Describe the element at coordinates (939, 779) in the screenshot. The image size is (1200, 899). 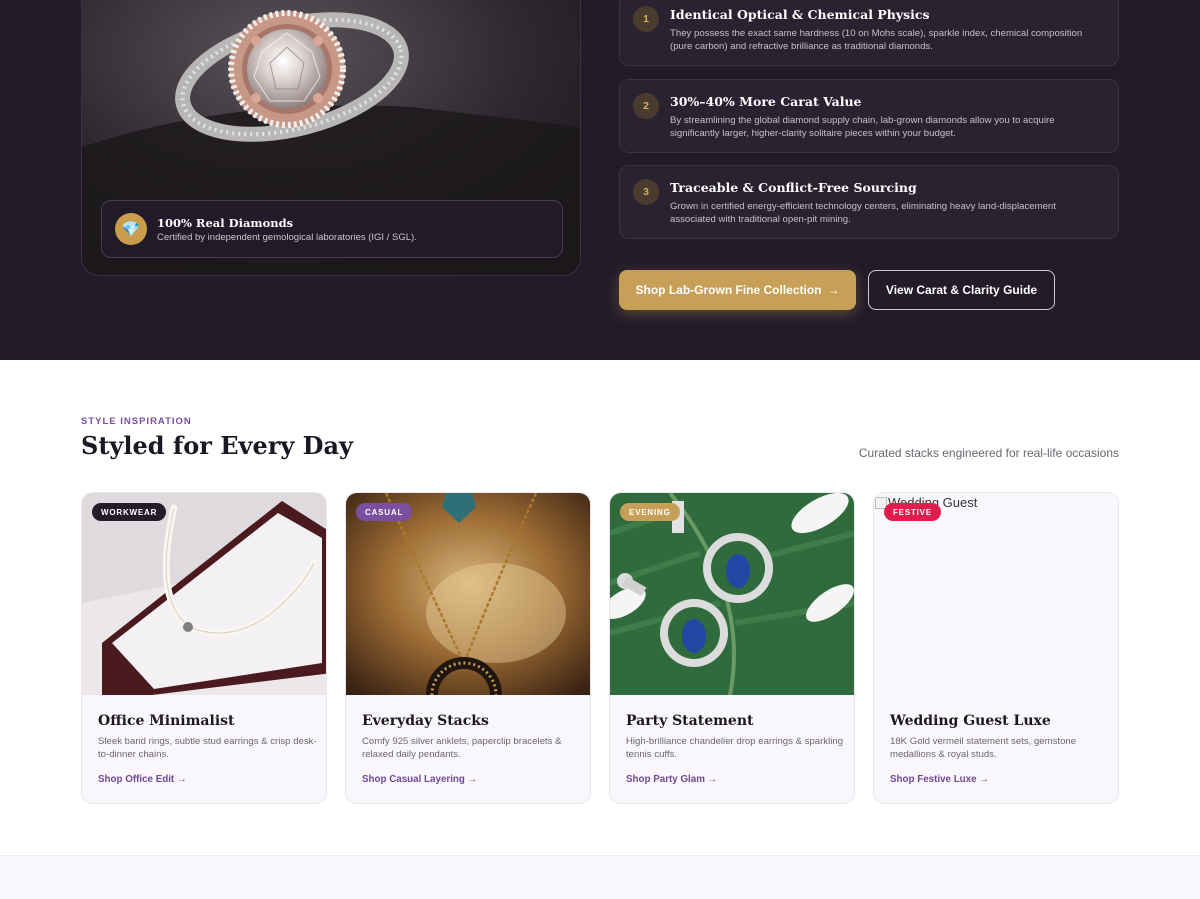
I see `shop-festive-luxe-link: Shop Festive Luxe →` at that location.